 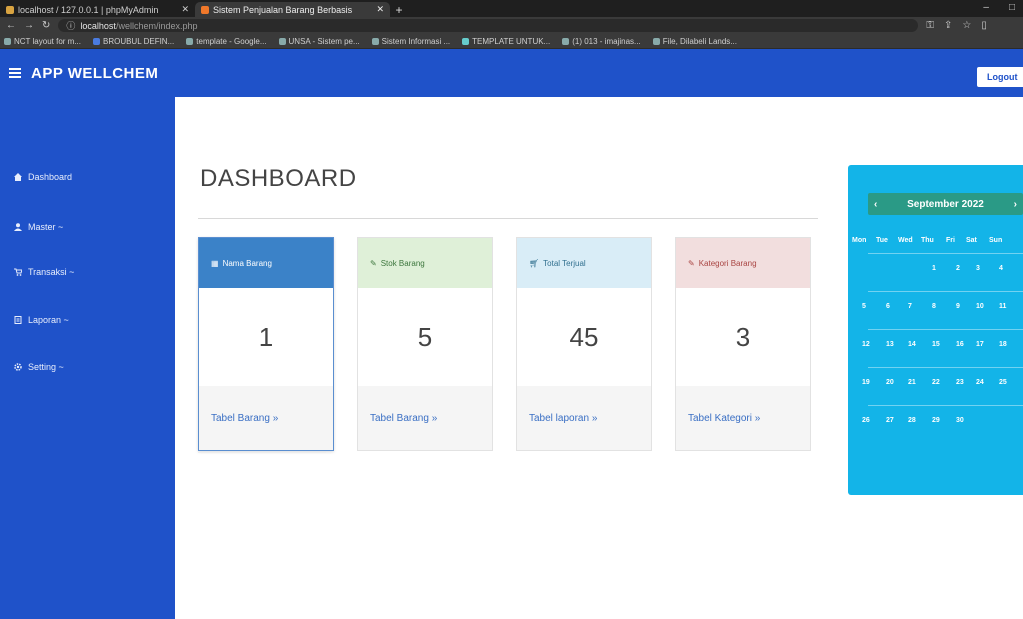 I want to click on chevron-left-icon: ‹, so click(x=875, y=204).